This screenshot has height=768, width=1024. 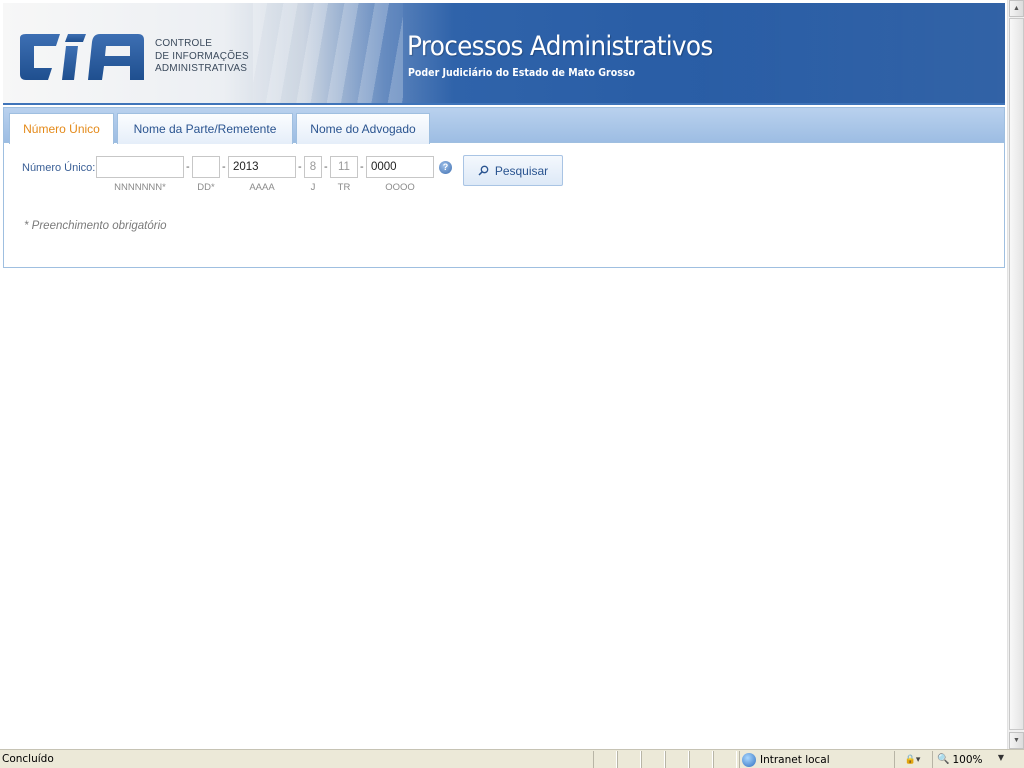 What do you see at coordinates (560, 46) in the screenshot?
I see `app-title: Processos Administrativos` at bounding box center [560, 46].